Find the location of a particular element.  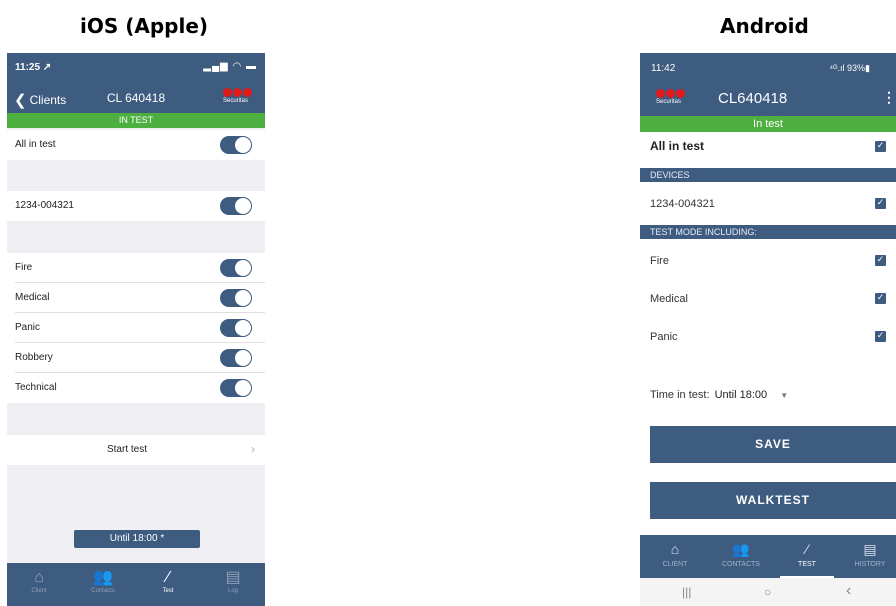

nav-bar: ❮ Clients CL 640418 Securitas is located at coordinates (136, 98).